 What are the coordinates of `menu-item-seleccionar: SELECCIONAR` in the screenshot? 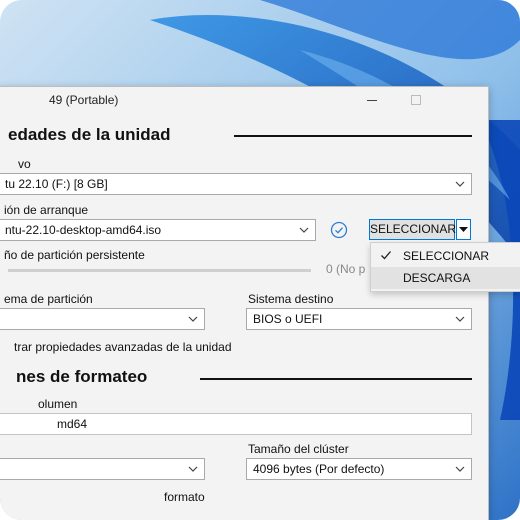 It's located at (445, 256).